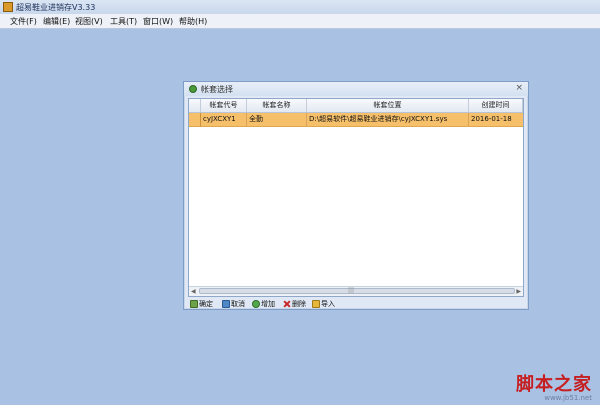 The image size is (600, 405). What do you see at coordinates (23, 21) in the screenshot?
I see `menu-file: 文件(F)` at bounding box center [23, 21].